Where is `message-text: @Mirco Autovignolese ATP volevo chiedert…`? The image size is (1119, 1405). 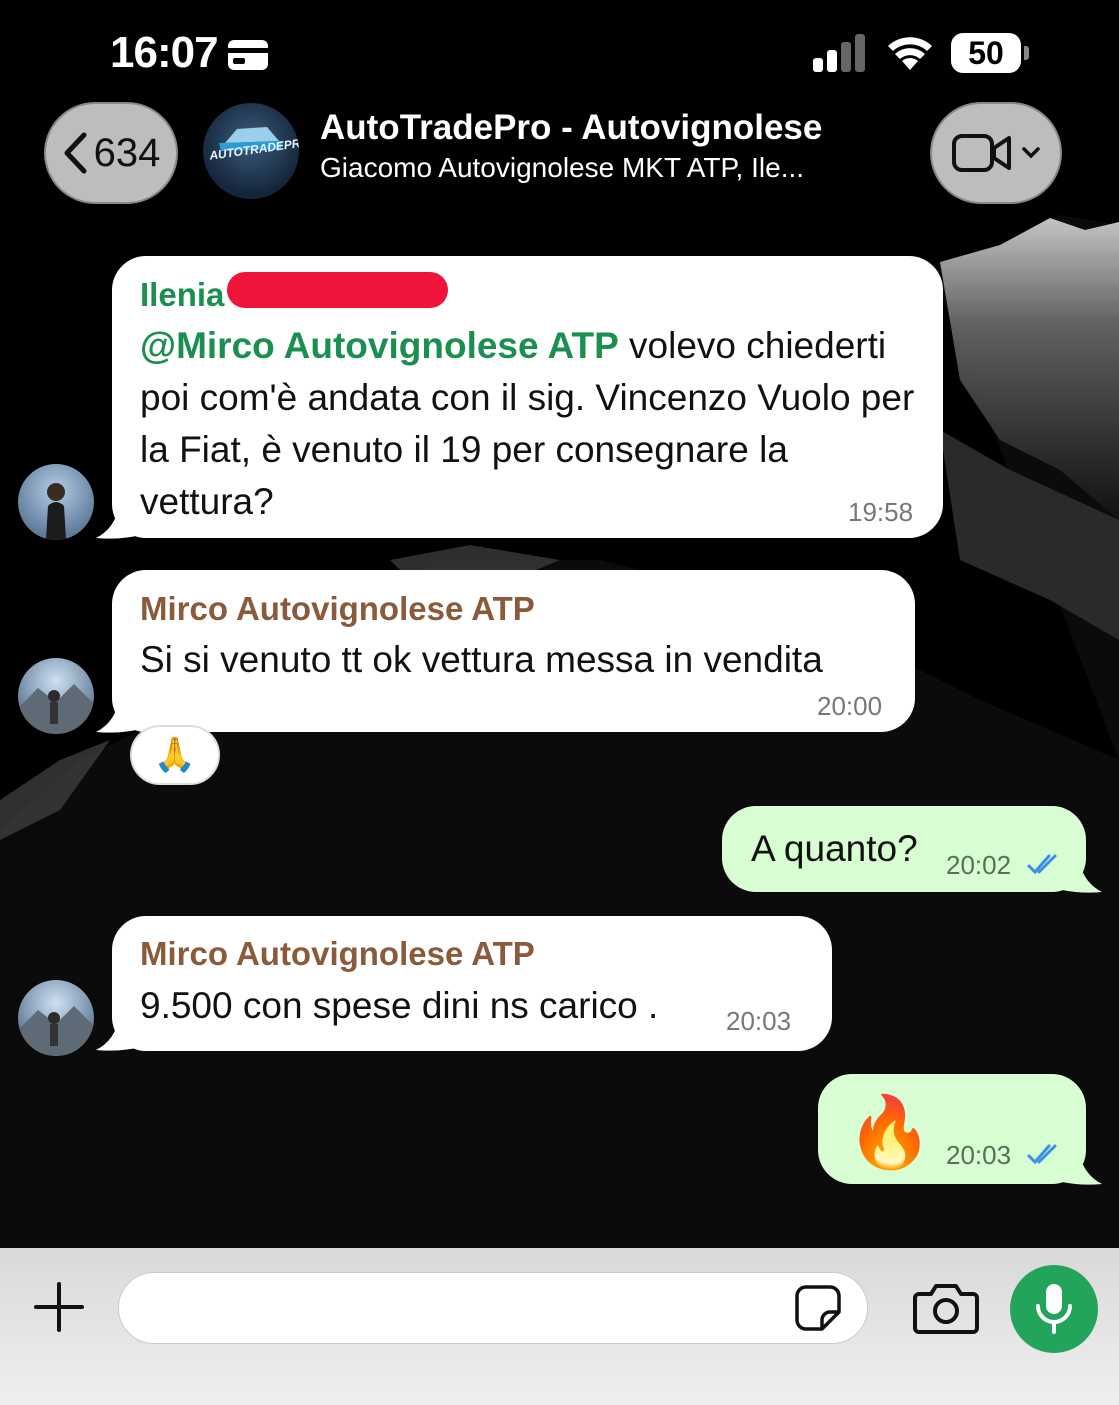 message-text: @Mirco Autovignolese ATP volevo chiedert… is located at coordinates (535, 424).